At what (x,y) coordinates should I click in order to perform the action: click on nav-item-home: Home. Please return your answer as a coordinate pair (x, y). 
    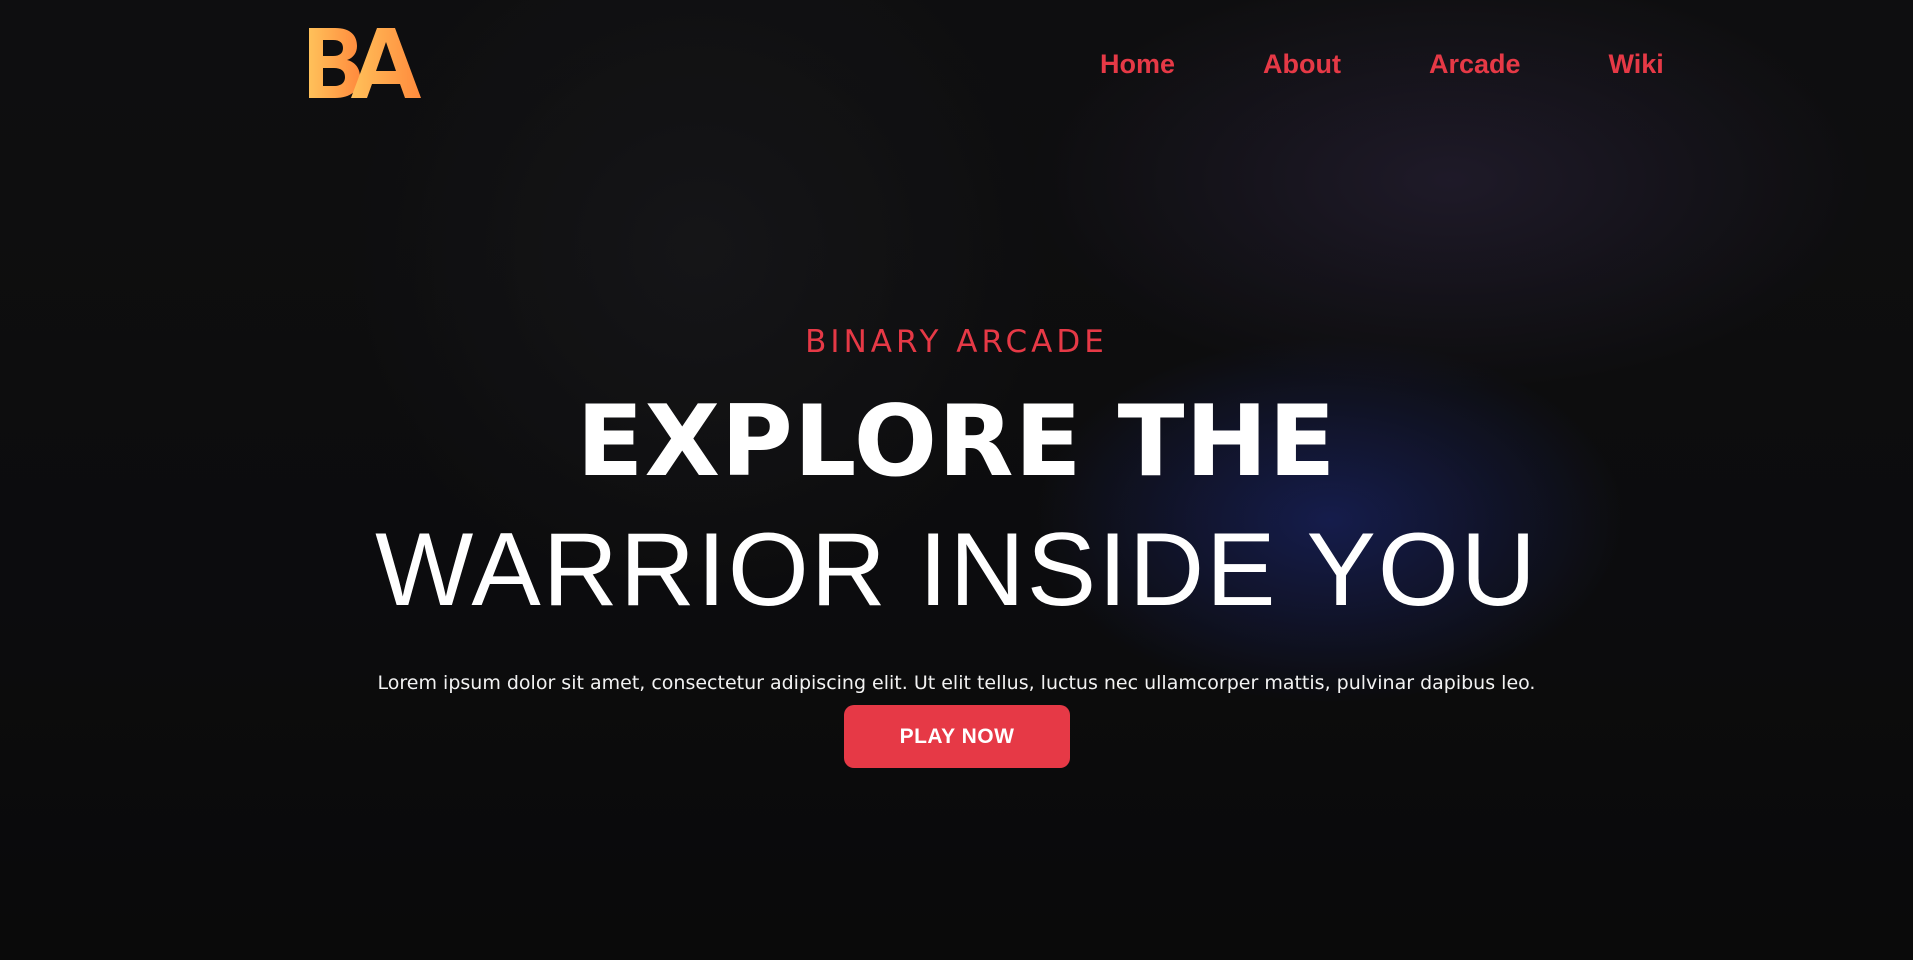
    Looking at the image, I should click on (1137, 64).